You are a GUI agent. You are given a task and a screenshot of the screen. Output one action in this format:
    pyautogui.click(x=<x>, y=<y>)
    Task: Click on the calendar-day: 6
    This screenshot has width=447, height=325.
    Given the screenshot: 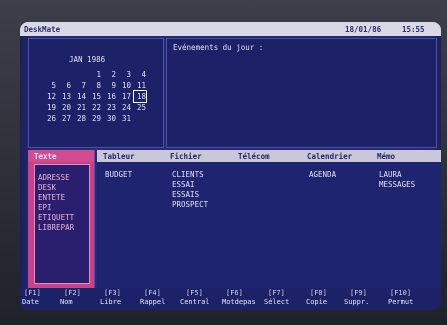 What is the action you would take?
    pyautogui.click(x=65, y=85)
    